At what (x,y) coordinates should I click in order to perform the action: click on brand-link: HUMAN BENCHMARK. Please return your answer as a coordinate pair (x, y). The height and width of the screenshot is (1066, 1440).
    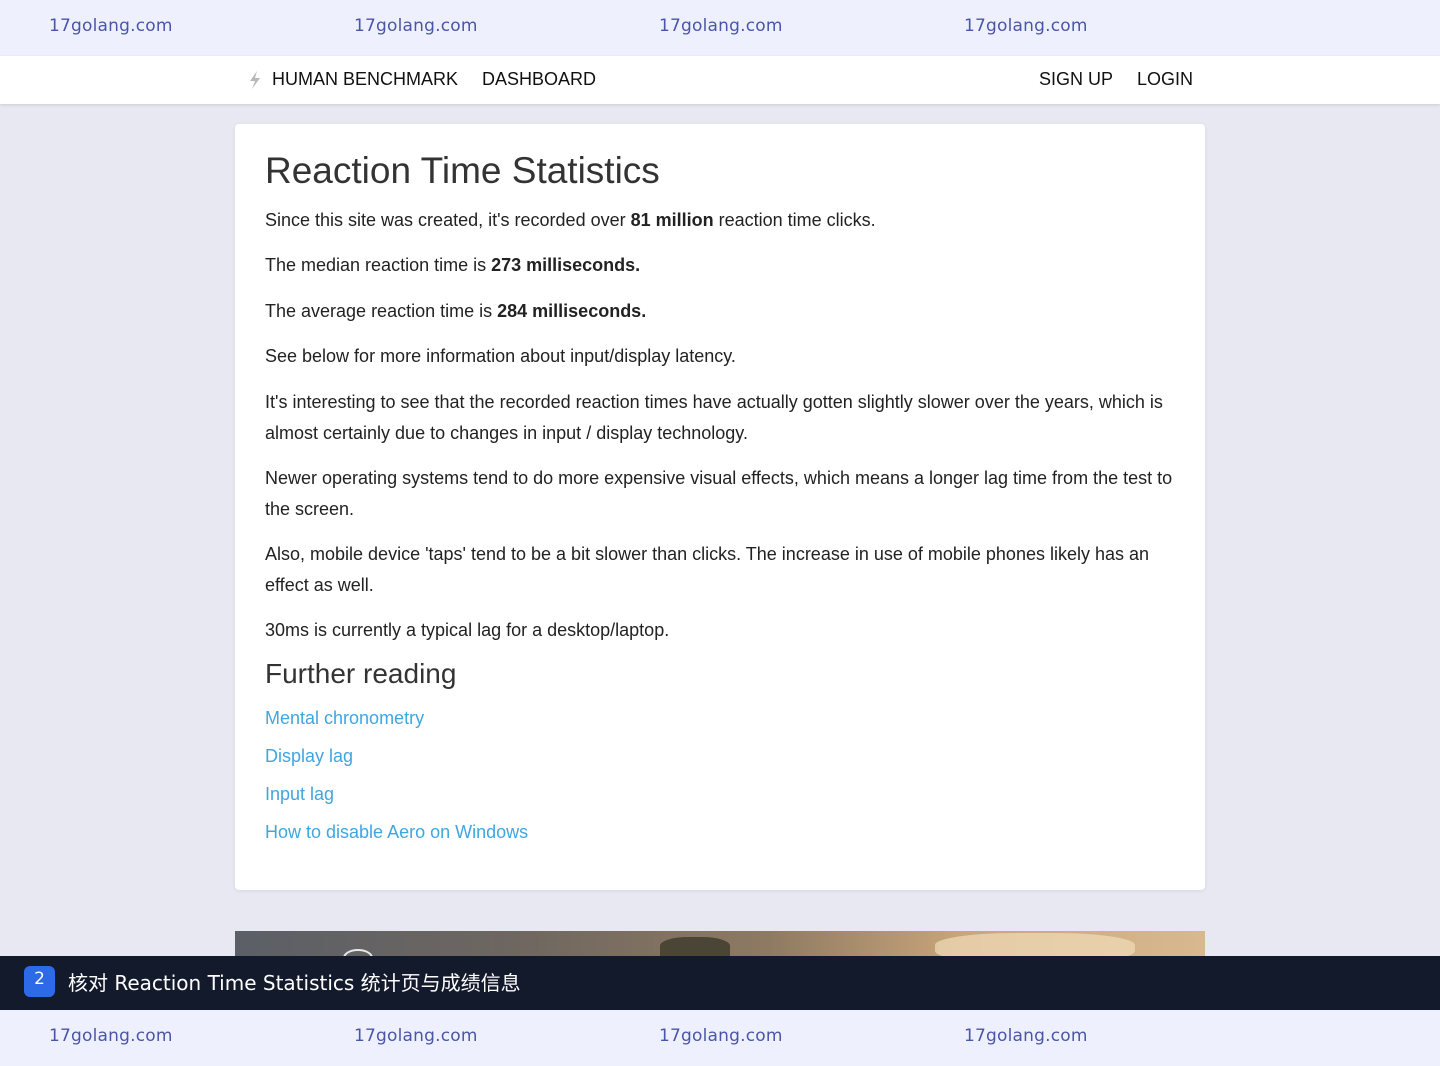
    Looking at the image, I should click on (365, 79).